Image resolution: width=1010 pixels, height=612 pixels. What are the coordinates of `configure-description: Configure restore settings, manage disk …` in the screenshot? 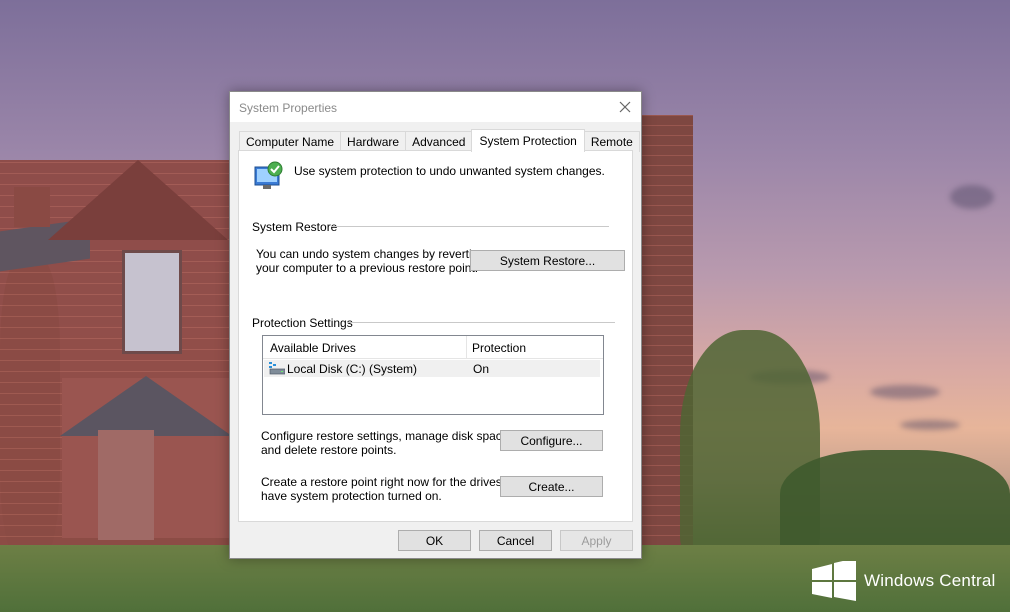 It's located at (386, 443).